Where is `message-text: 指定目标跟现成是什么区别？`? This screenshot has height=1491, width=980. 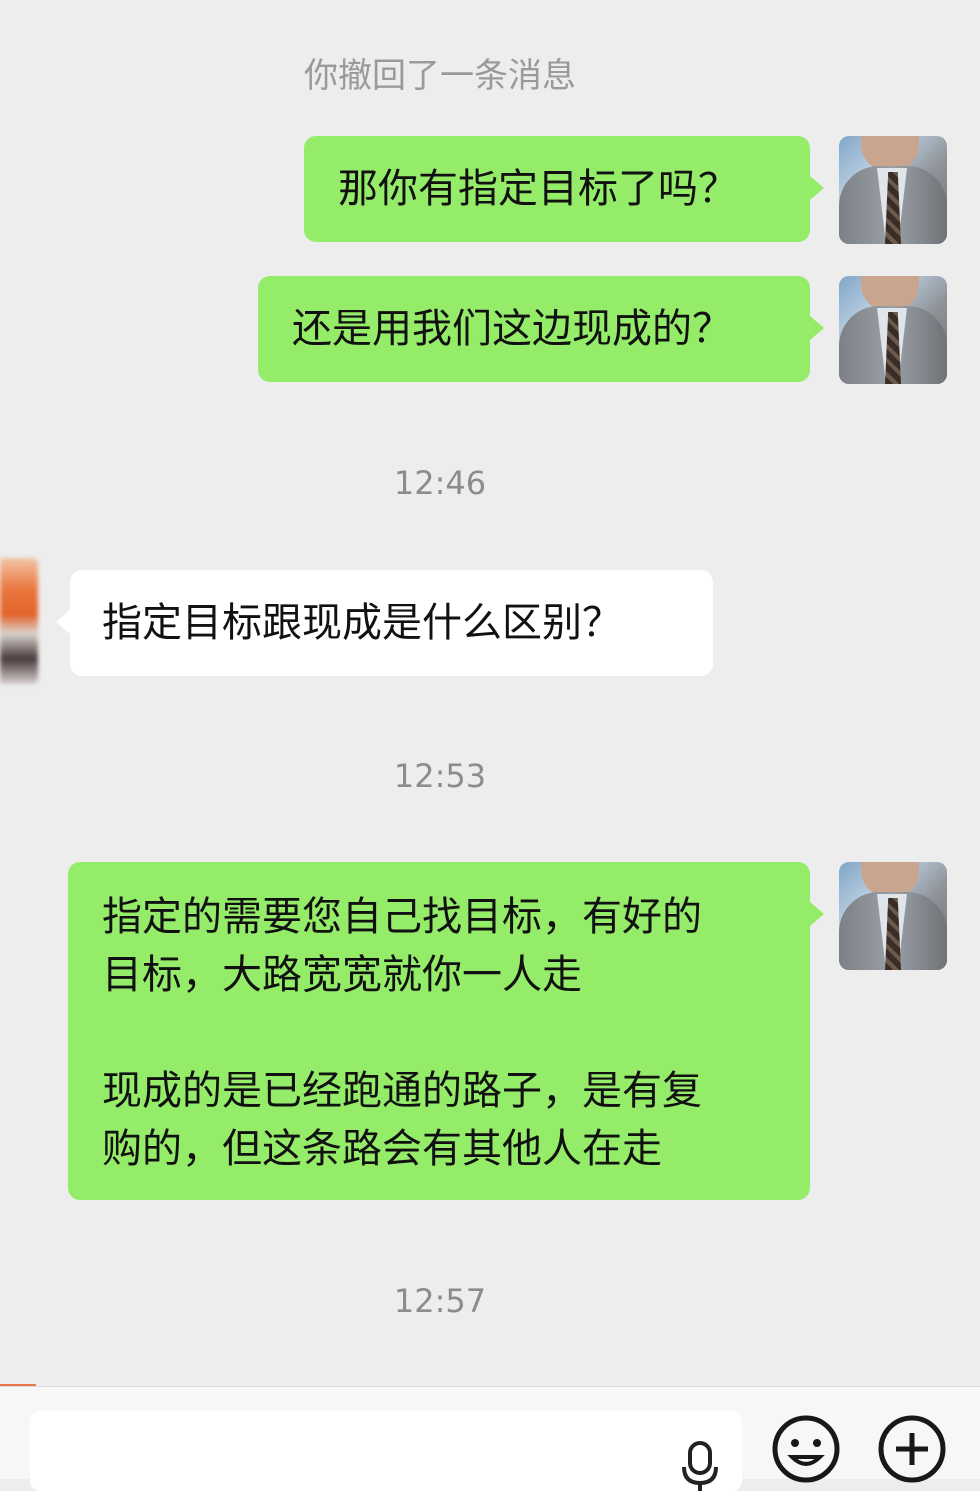 message-text: 指定目标跟现成是什么区别？ is located at coordinates (362, 623).